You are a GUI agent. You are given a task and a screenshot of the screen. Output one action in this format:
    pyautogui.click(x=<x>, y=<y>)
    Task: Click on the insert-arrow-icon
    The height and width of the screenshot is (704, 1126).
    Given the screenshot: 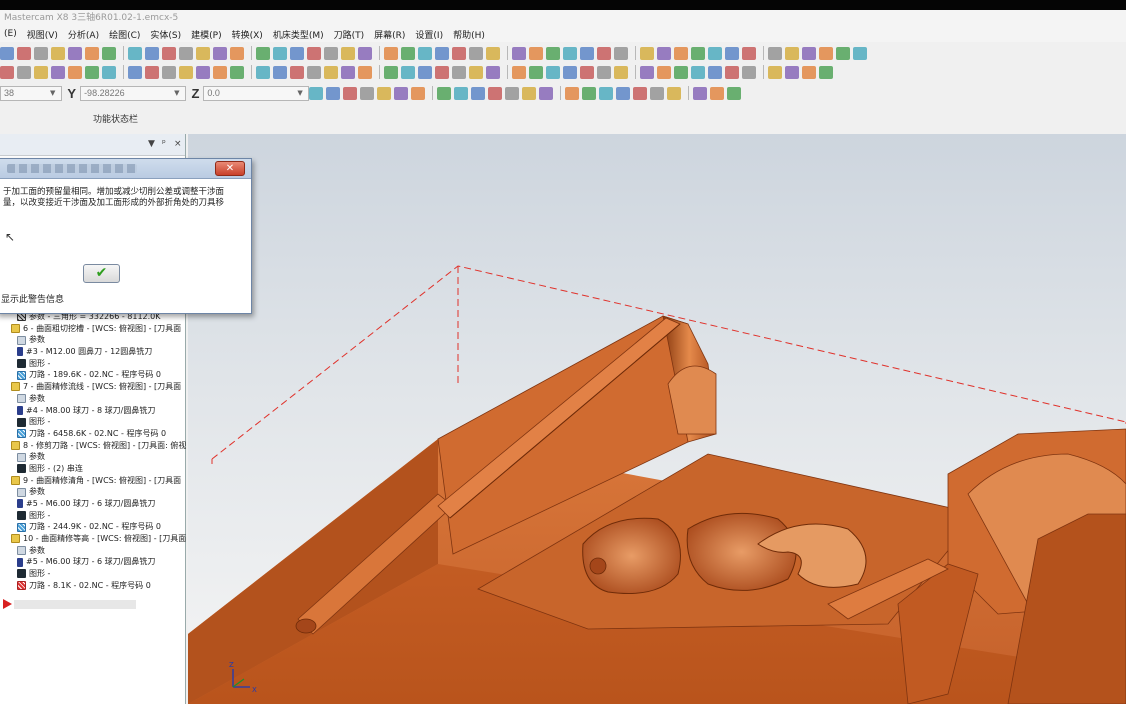 What is the action you would take?
    pyautogui.click(x=7, y=604)
    